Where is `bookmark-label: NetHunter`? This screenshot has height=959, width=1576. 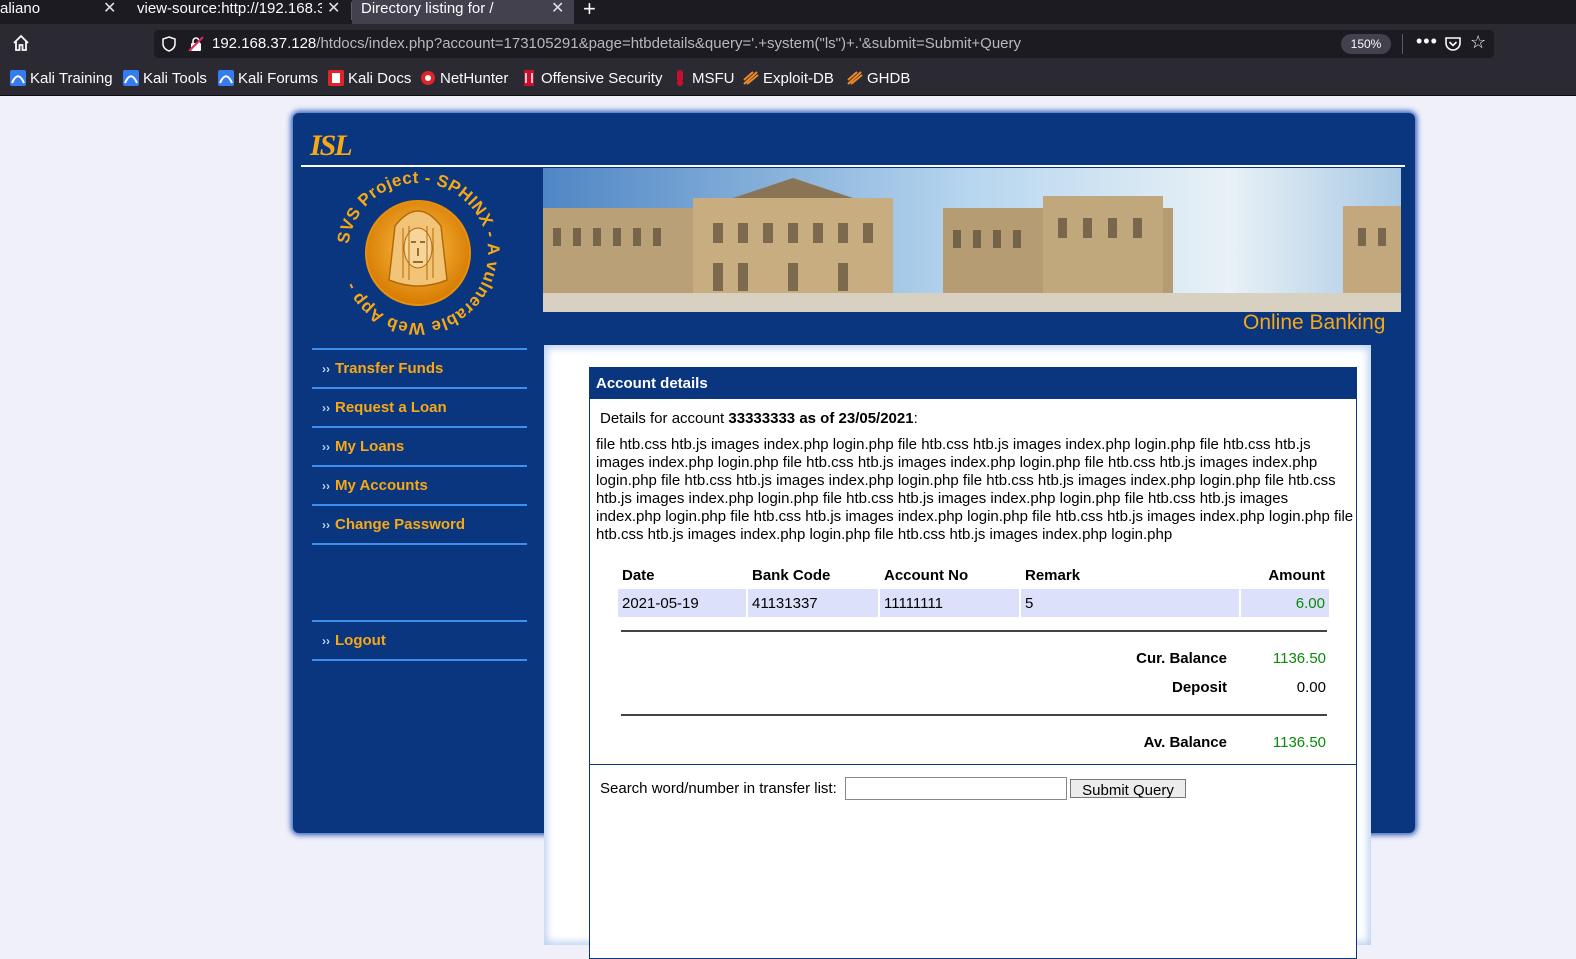
bookmark-label: NetHunter is located at coordinates (474, 78).